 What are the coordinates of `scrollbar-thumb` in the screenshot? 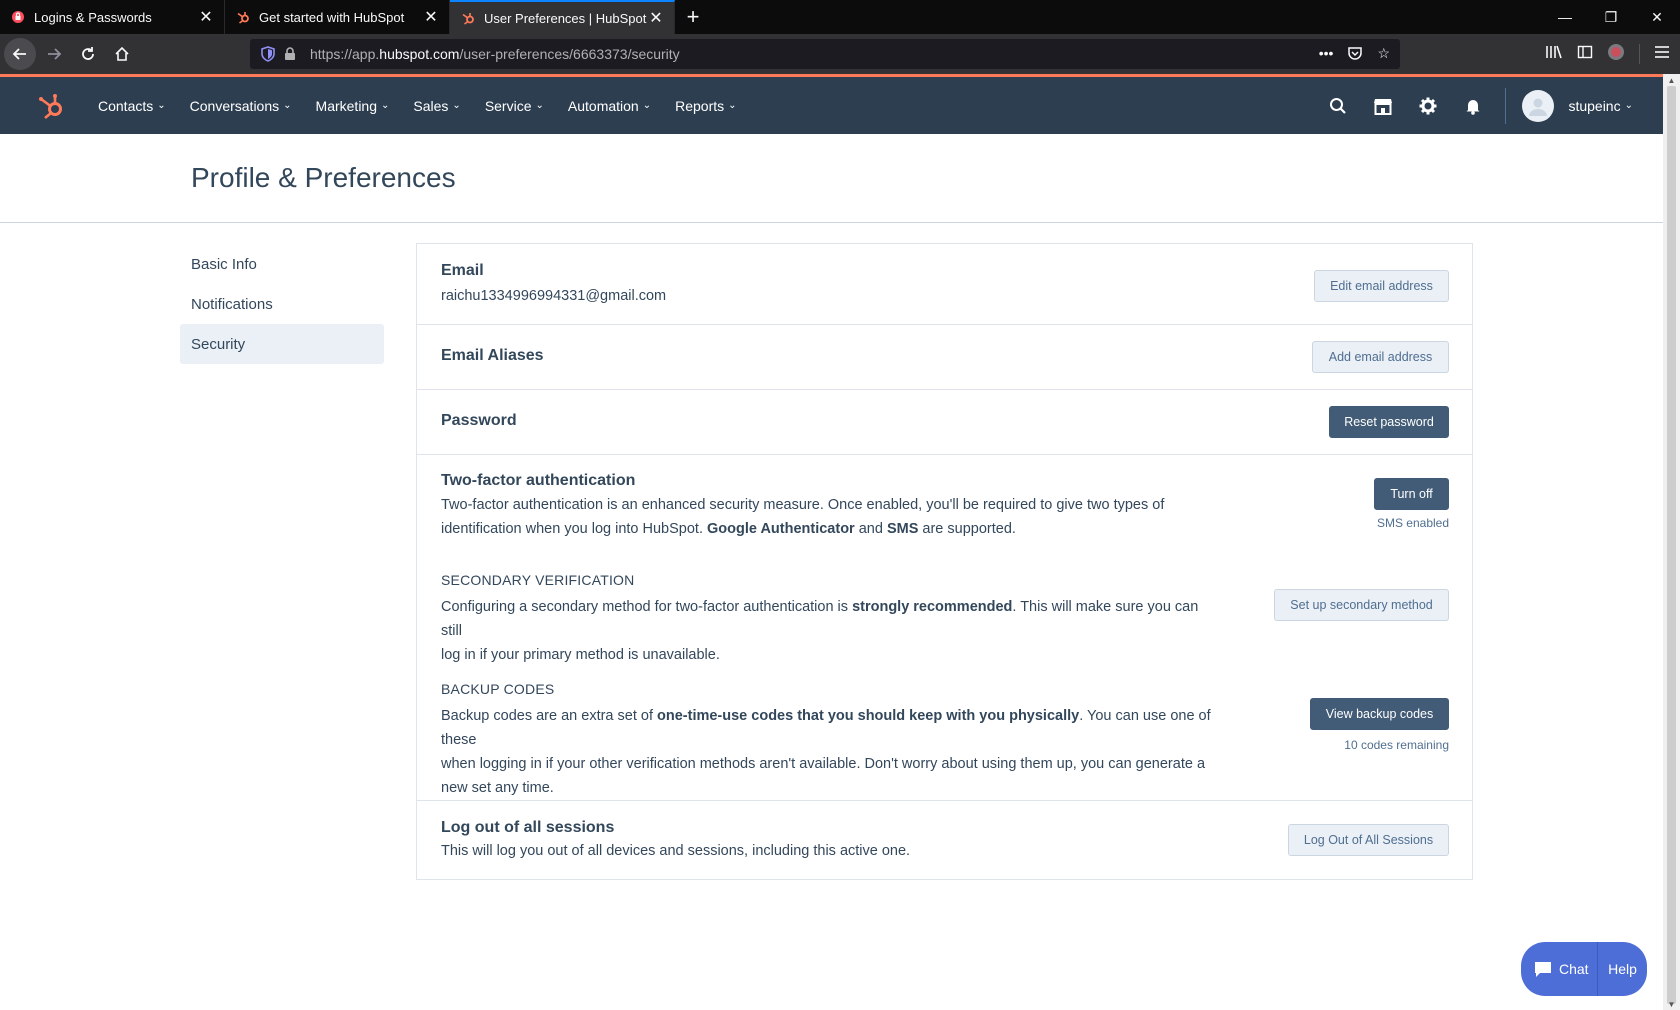 It's located at (1671, 545).